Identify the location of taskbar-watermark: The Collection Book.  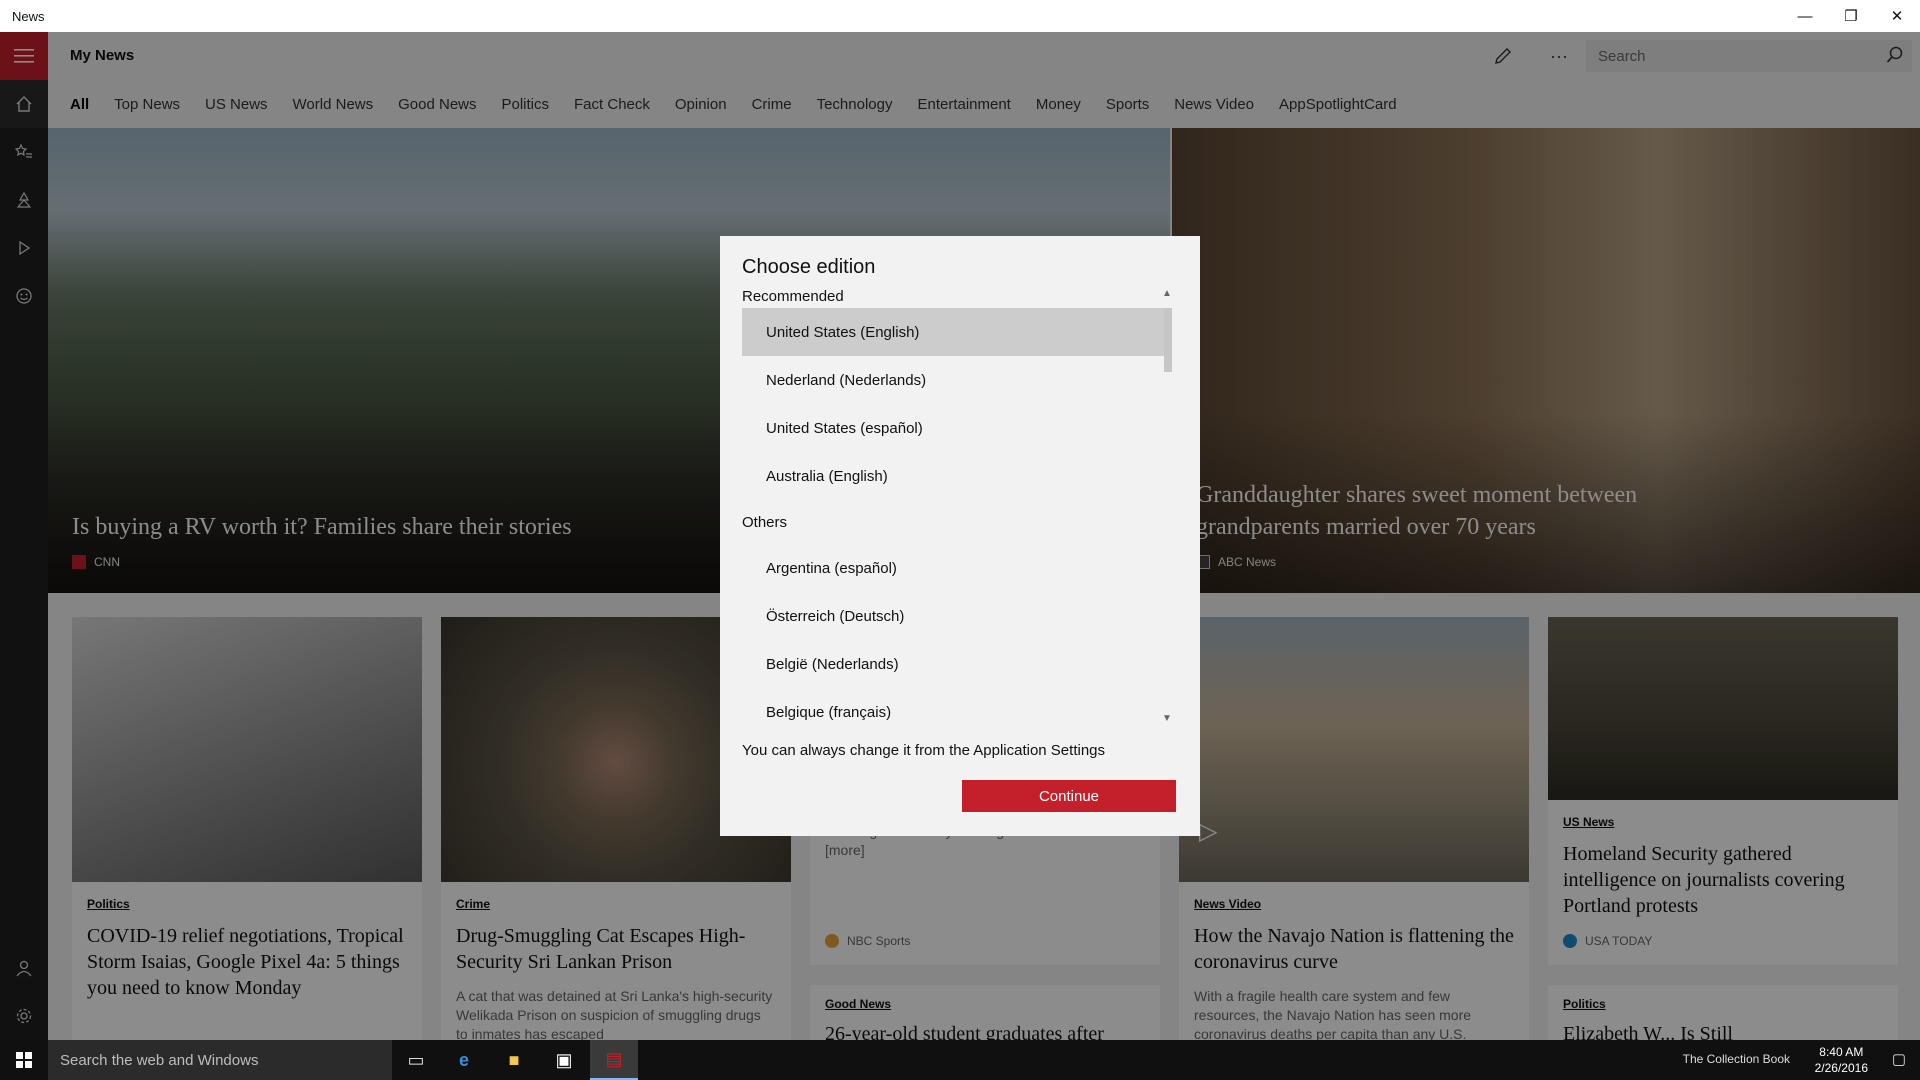
(1736, 1059).